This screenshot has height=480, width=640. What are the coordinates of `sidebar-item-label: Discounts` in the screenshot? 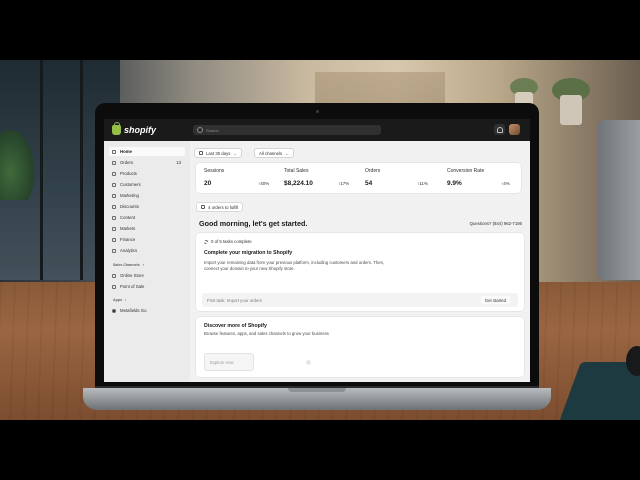 It's located at (129, 206).